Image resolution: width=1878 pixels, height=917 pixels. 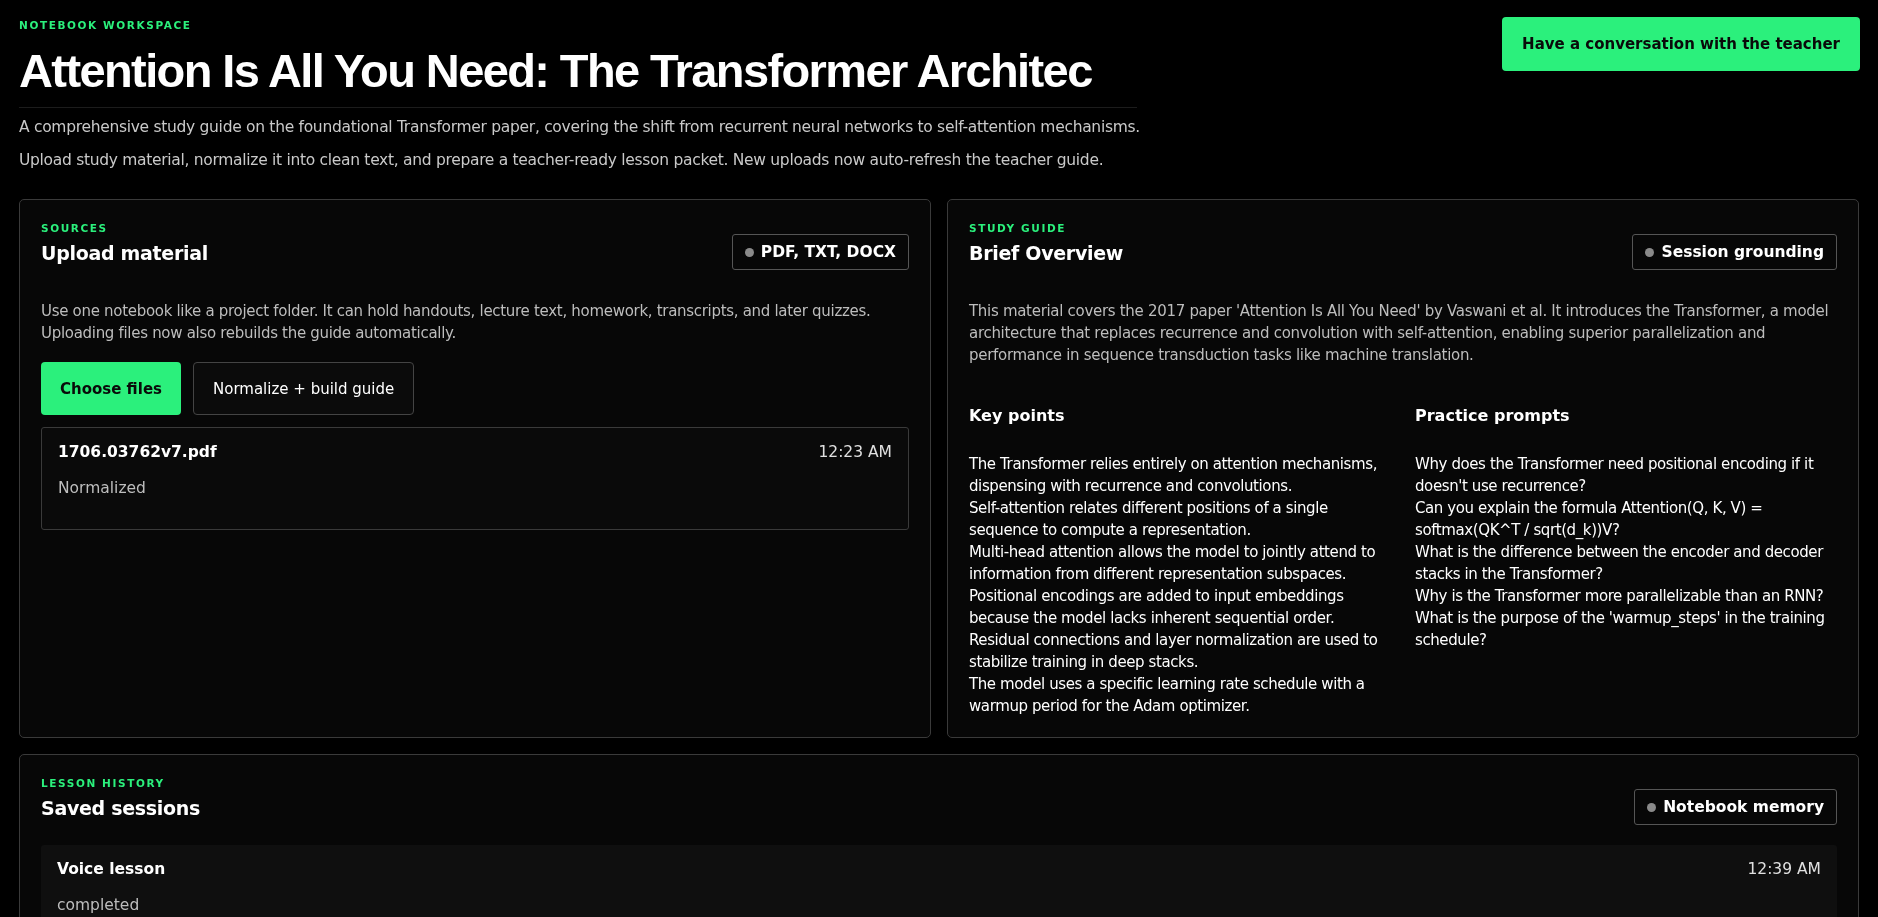 What do you see at coordinates (456, 323) in the screenshot?
I see `sources-description: Use one notebook like a project folder. It can hold handouts, lecture text, homework, transcripts, and later quizzes. Uploading files now also rebuilds the guide automatically.` at bounding box center [456, 323].